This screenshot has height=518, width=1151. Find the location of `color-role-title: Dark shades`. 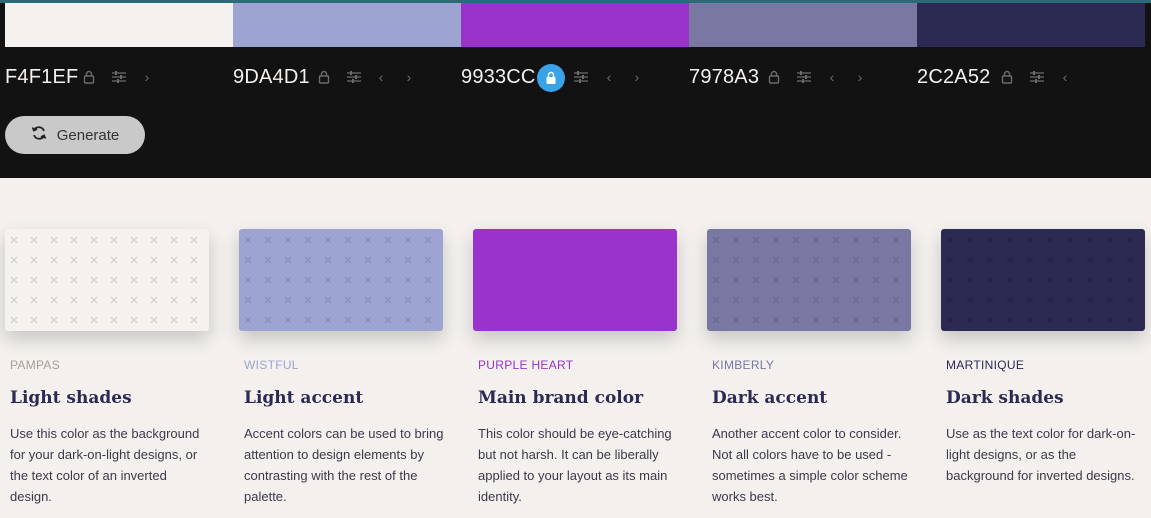

color-role-title: Dark shades is located at coordinates (1005, 398).